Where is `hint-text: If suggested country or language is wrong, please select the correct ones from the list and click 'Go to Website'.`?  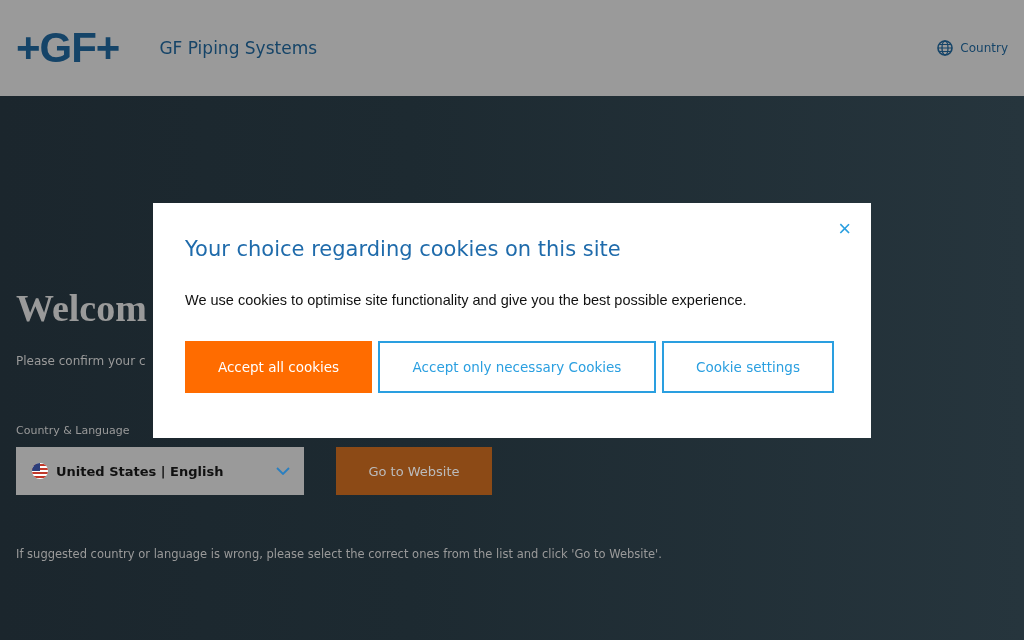 hint-text: If suggested country or language is wrong, please select the correct ones from the list and click 'Go to Website'. is located at coordinates (339, 554).